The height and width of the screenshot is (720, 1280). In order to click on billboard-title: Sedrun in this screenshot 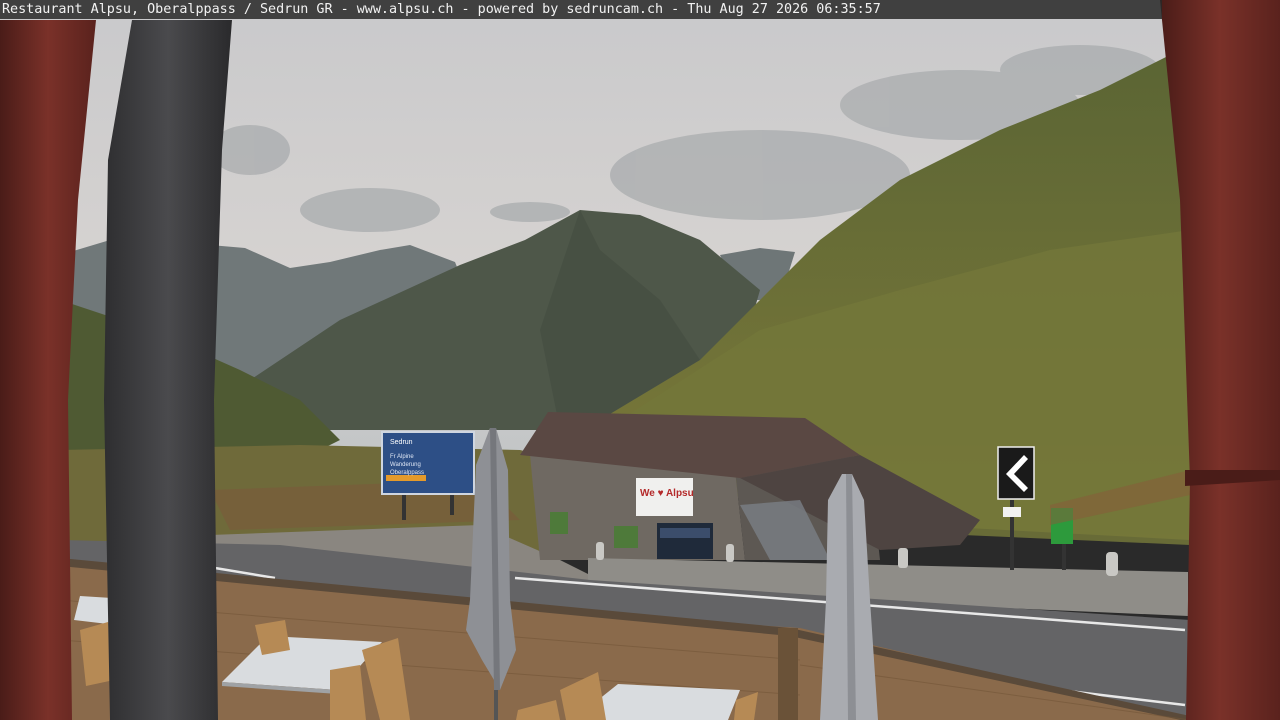, I will do `click(401, 442)`.